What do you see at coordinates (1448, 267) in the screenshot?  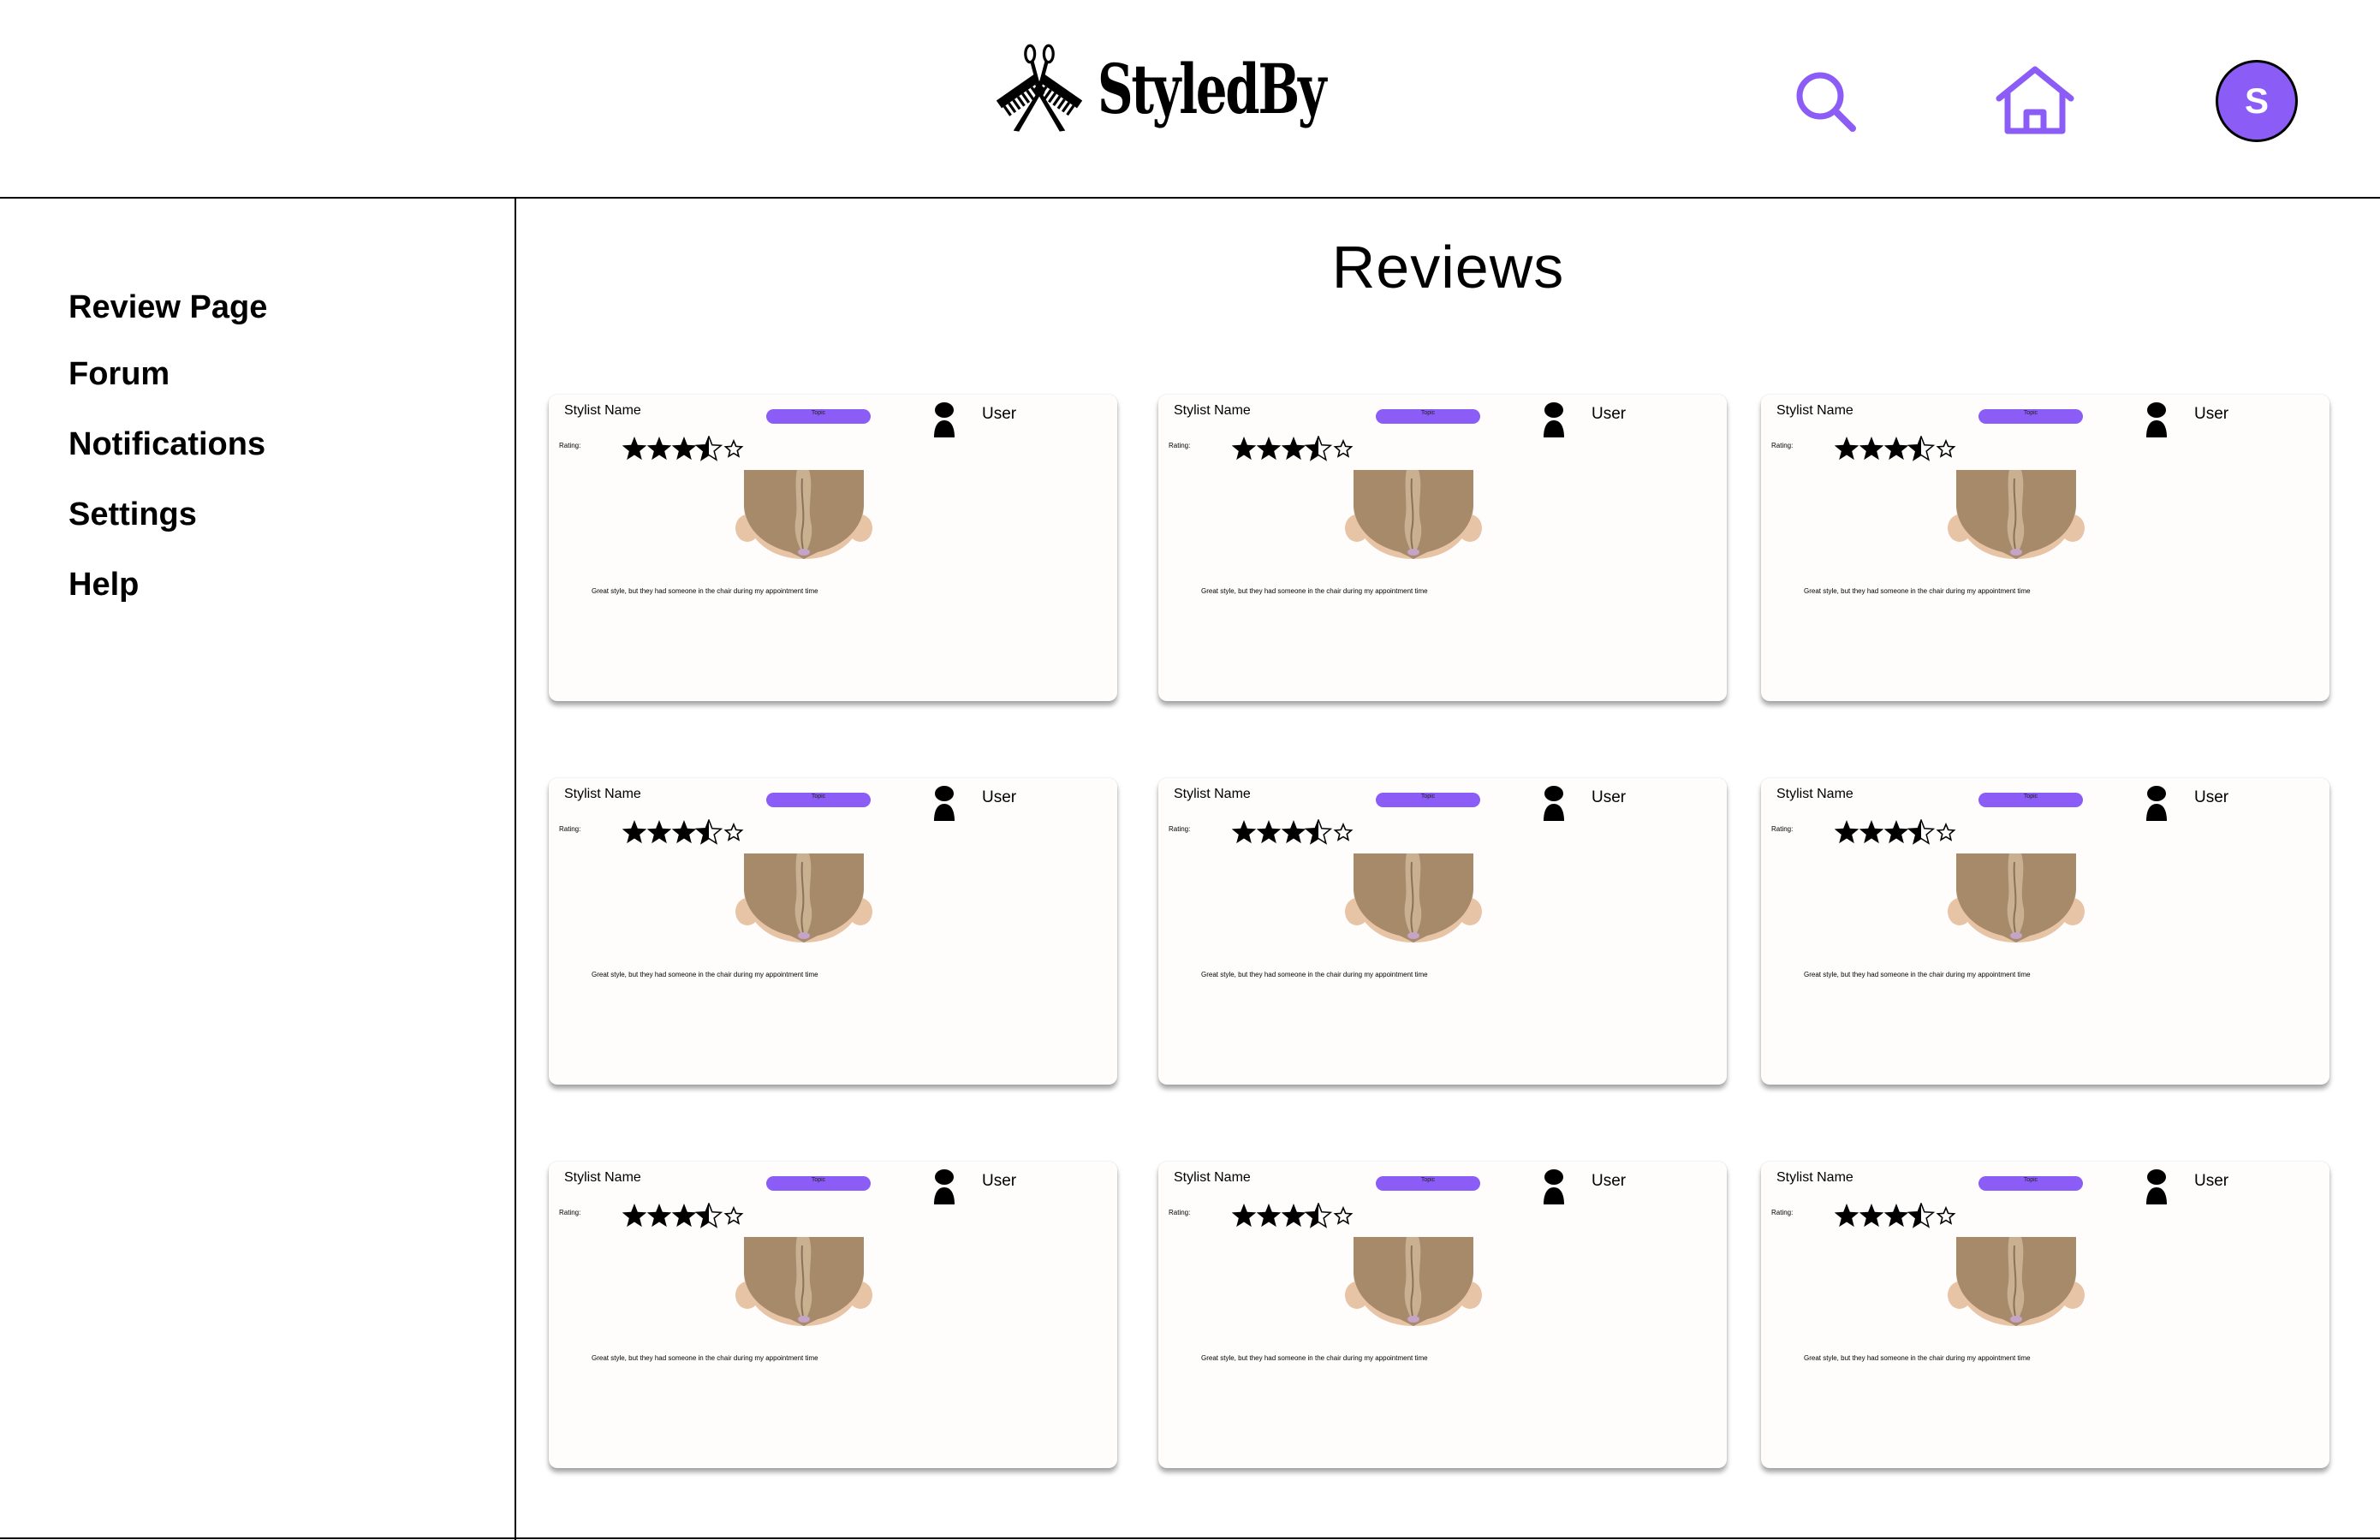 I see `page-title: Reviews` at bounding box center [1448, 267].